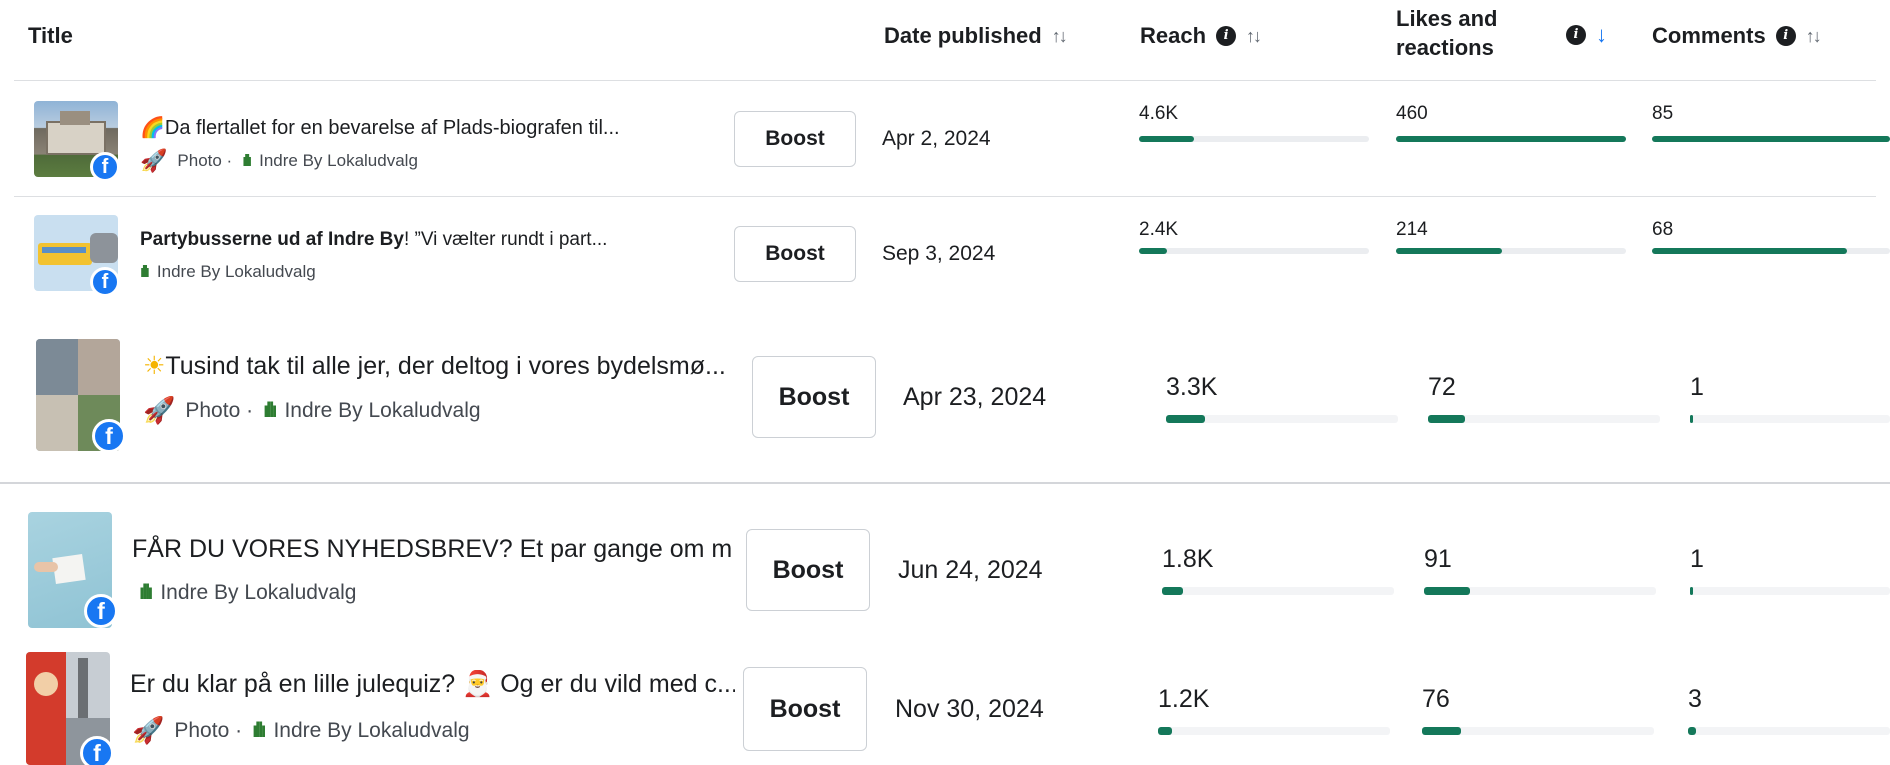  What do you see at coordinates (1601, 35) in the screenshot?
I see `sort-down-icon: ↓` at bounding box center [1601, 35].